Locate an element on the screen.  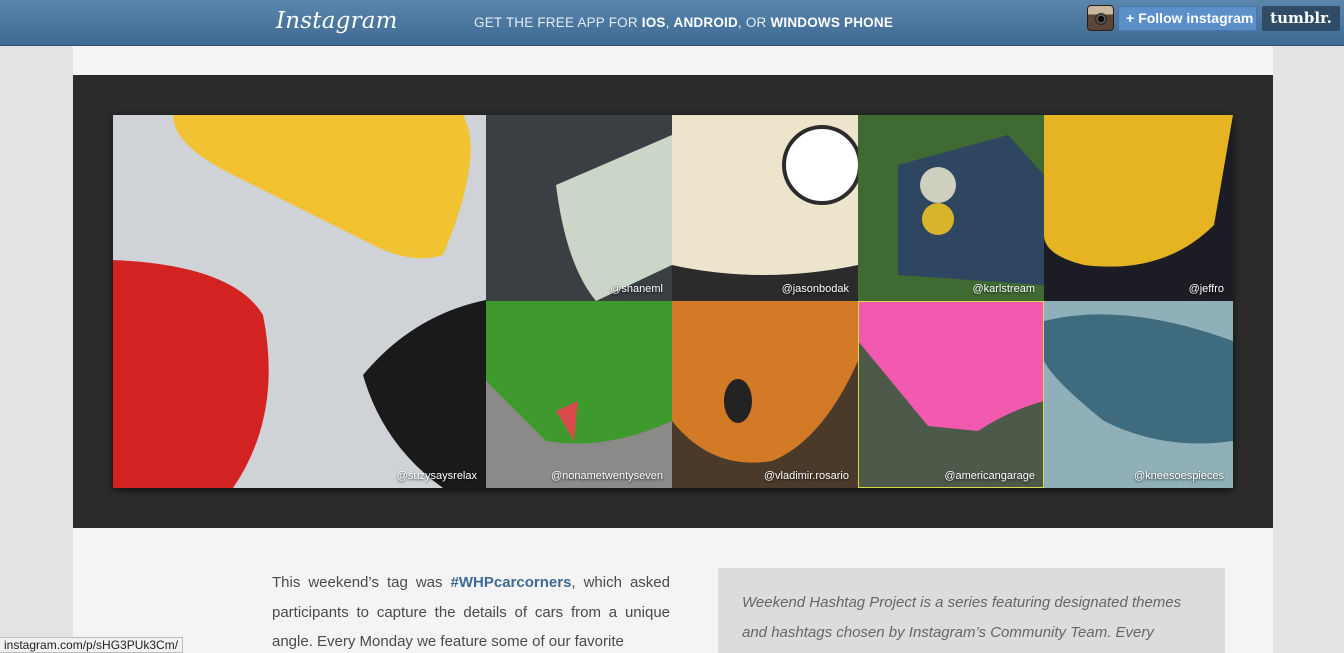
tumblr-button: tumblr. is located at coordinates (1301, 18).